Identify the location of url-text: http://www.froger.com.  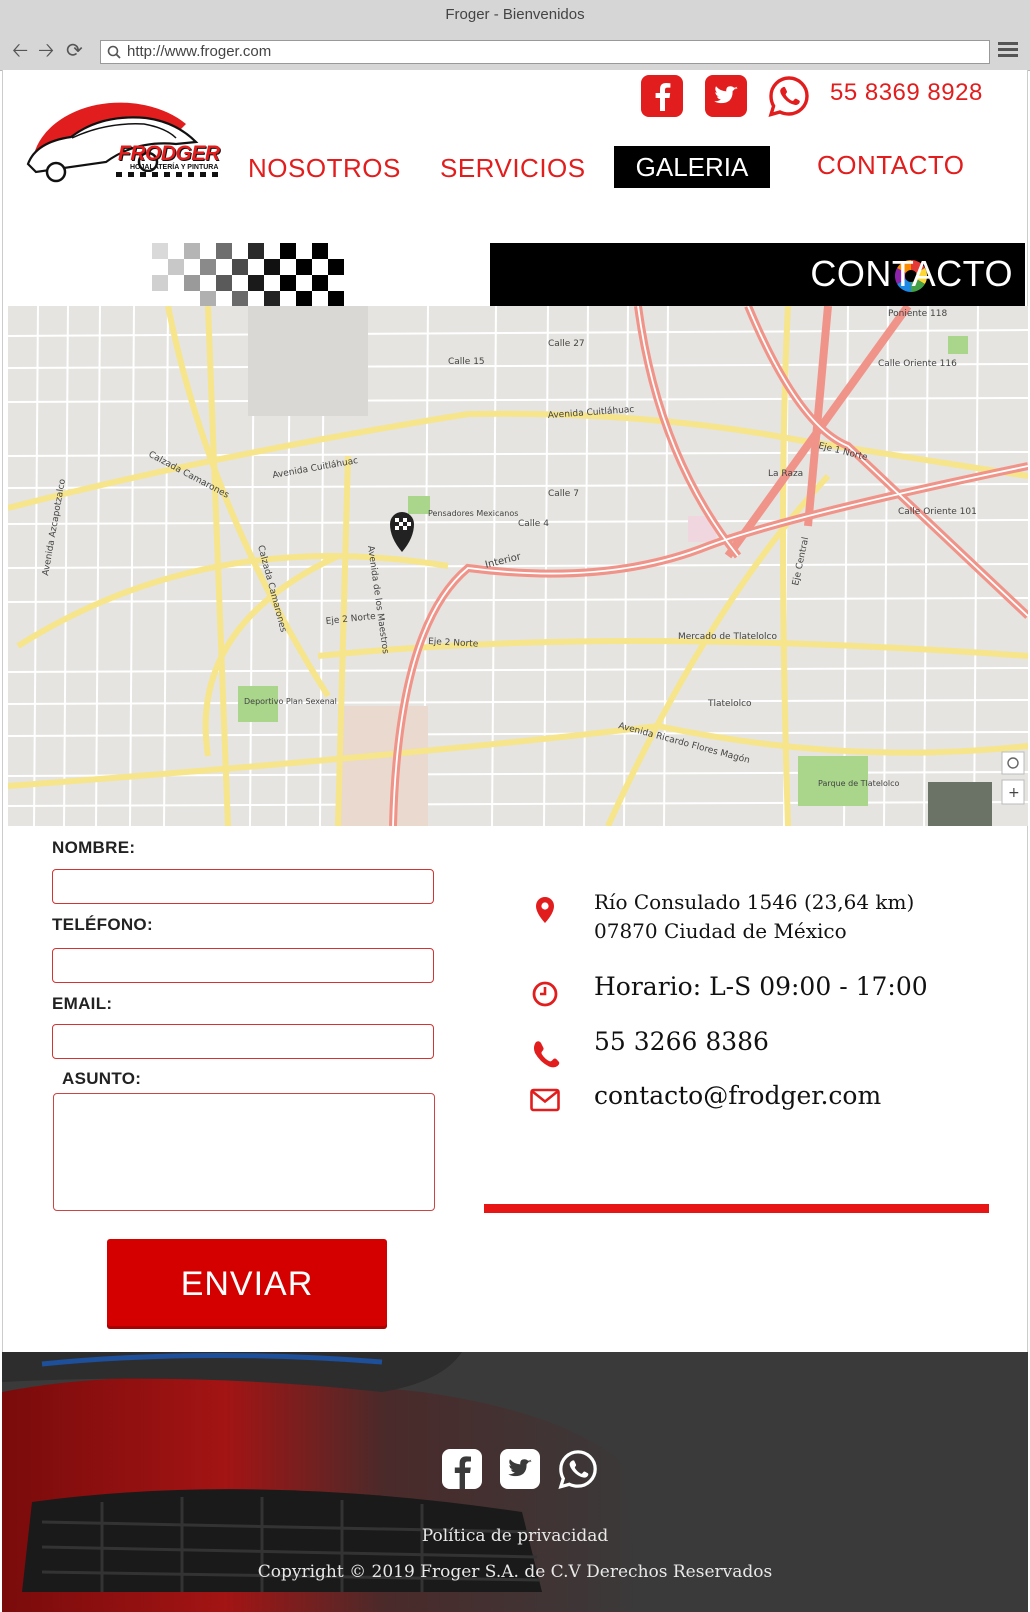
(199, 51).